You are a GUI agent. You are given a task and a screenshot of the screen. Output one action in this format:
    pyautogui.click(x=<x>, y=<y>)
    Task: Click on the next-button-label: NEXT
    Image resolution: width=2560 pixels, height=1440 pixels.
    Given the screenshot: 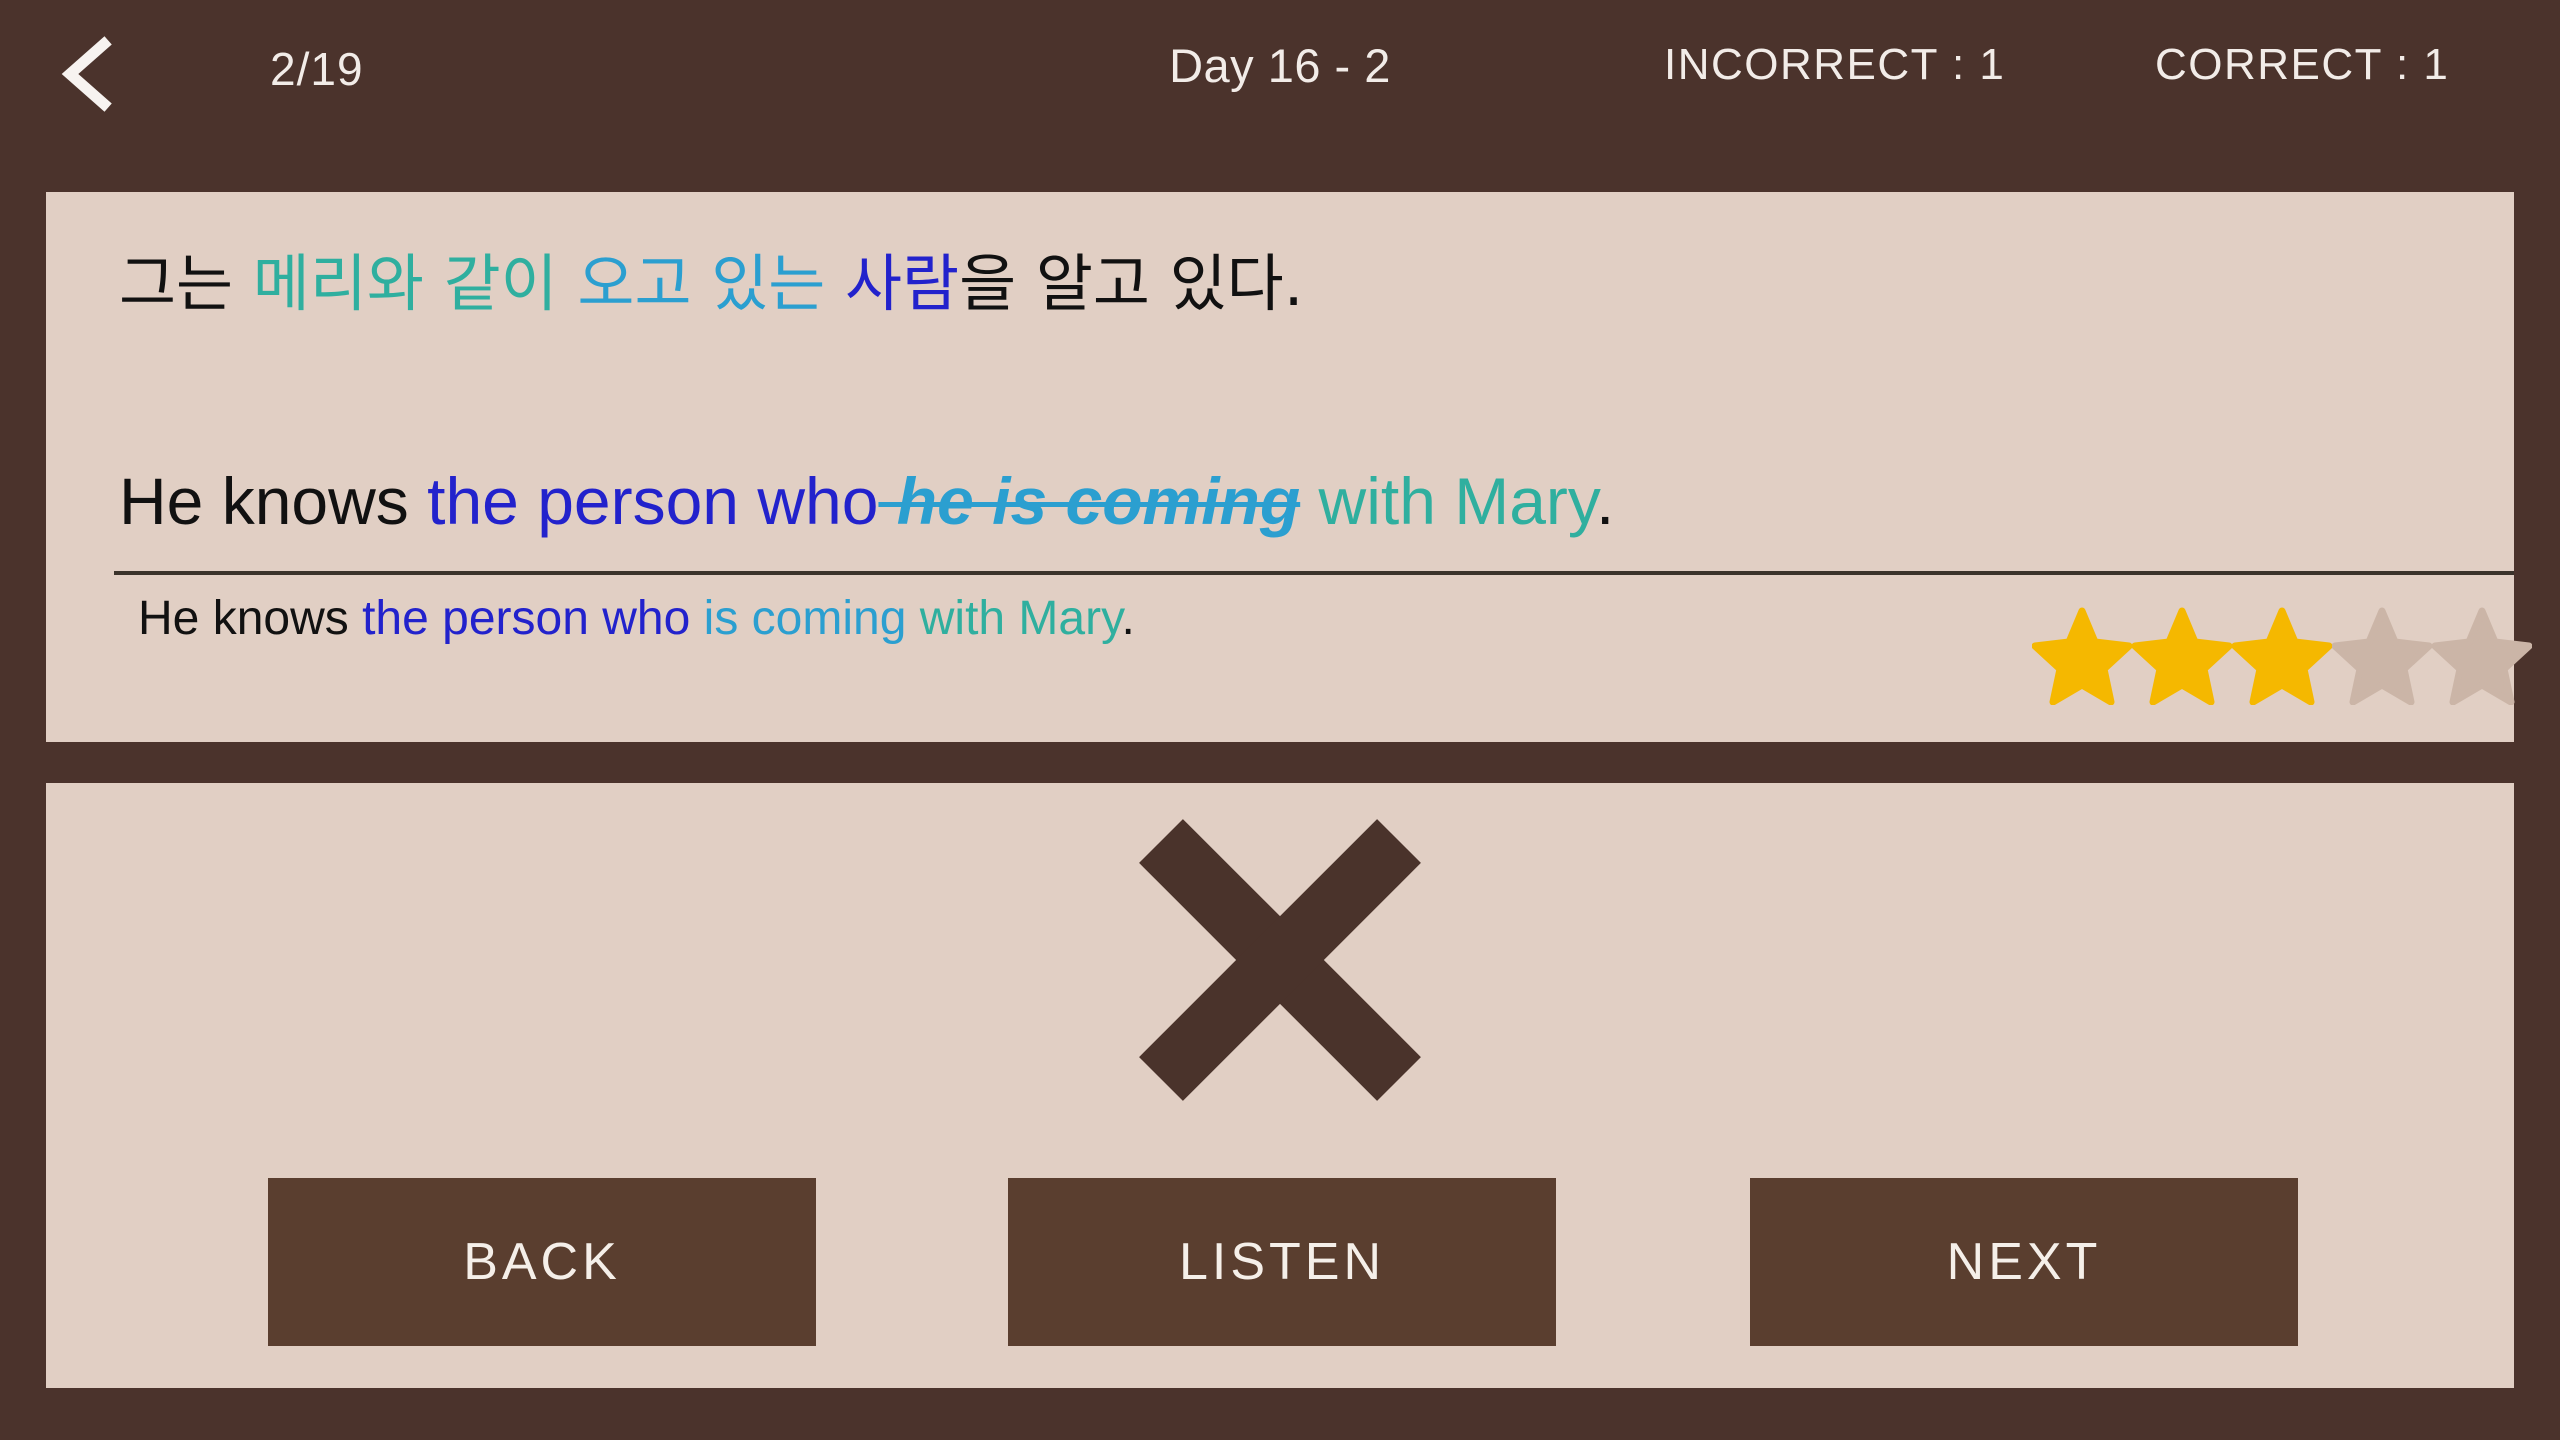 What is the action you would take?
    pyautogui.click(x=2024, y=1262)
    